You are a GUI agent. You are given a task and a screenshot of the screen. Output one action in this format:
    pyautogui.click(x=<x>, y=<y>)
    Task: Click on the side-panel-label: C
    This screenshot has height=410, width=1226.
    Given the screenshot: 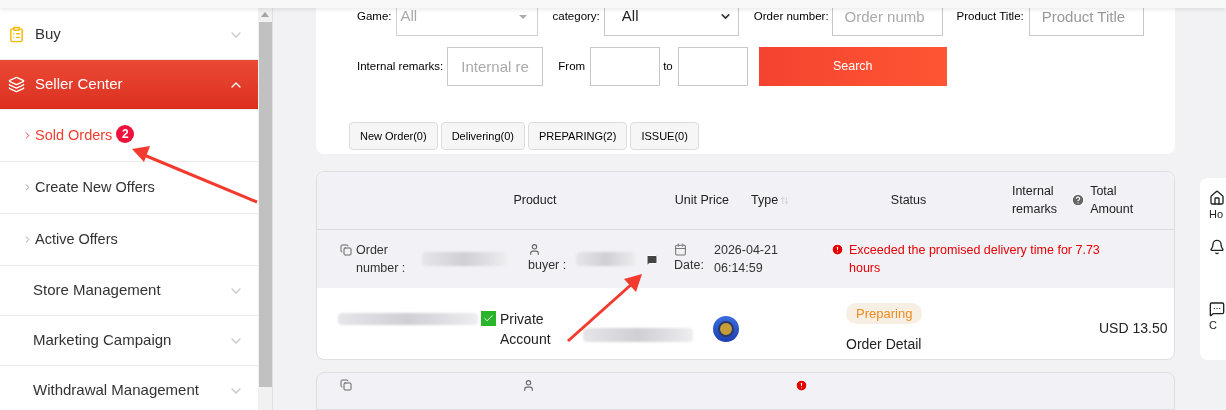 What is the action you would take?
    pyautogui.click(x=1213, y=324)
    